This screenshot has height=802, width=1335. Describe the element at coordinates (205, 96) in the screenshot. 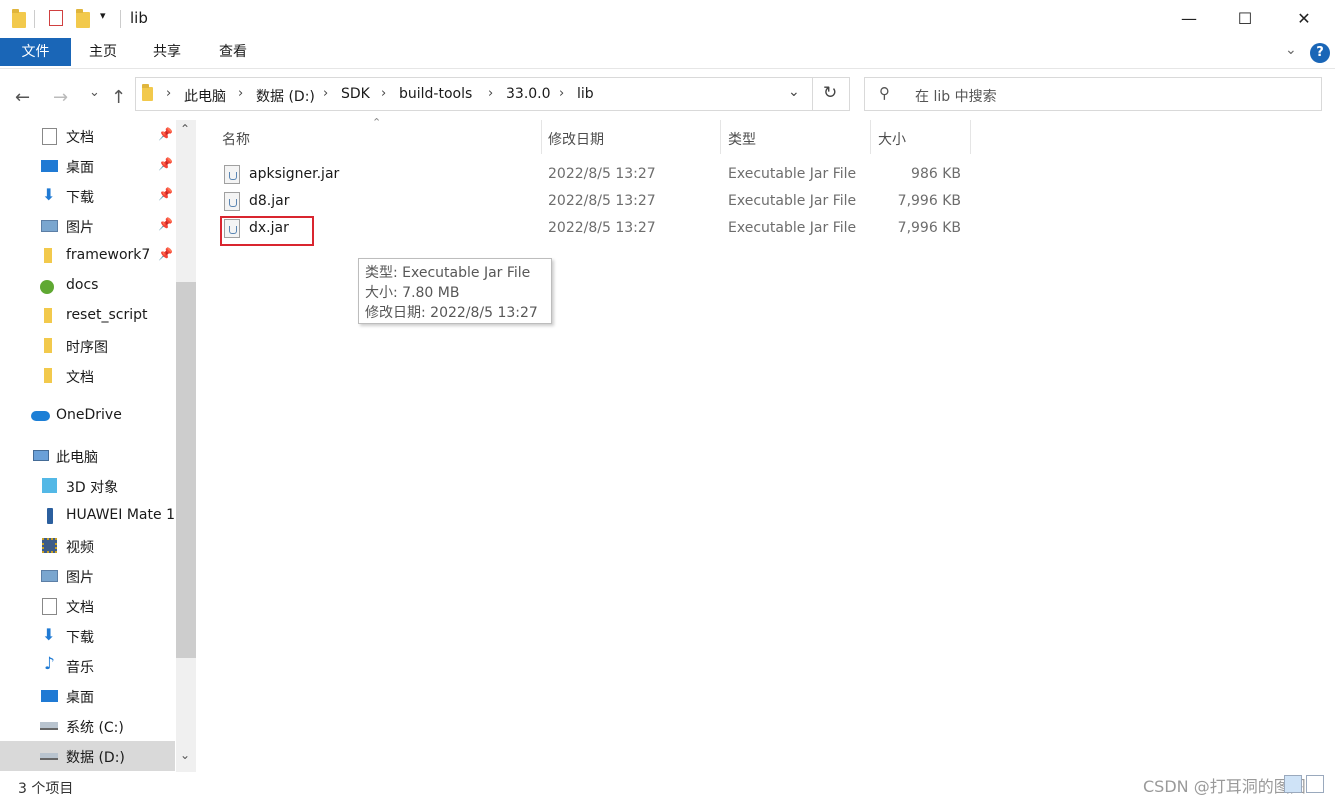

I see `breadcrumb-this-pc: 此电脑` at that location.